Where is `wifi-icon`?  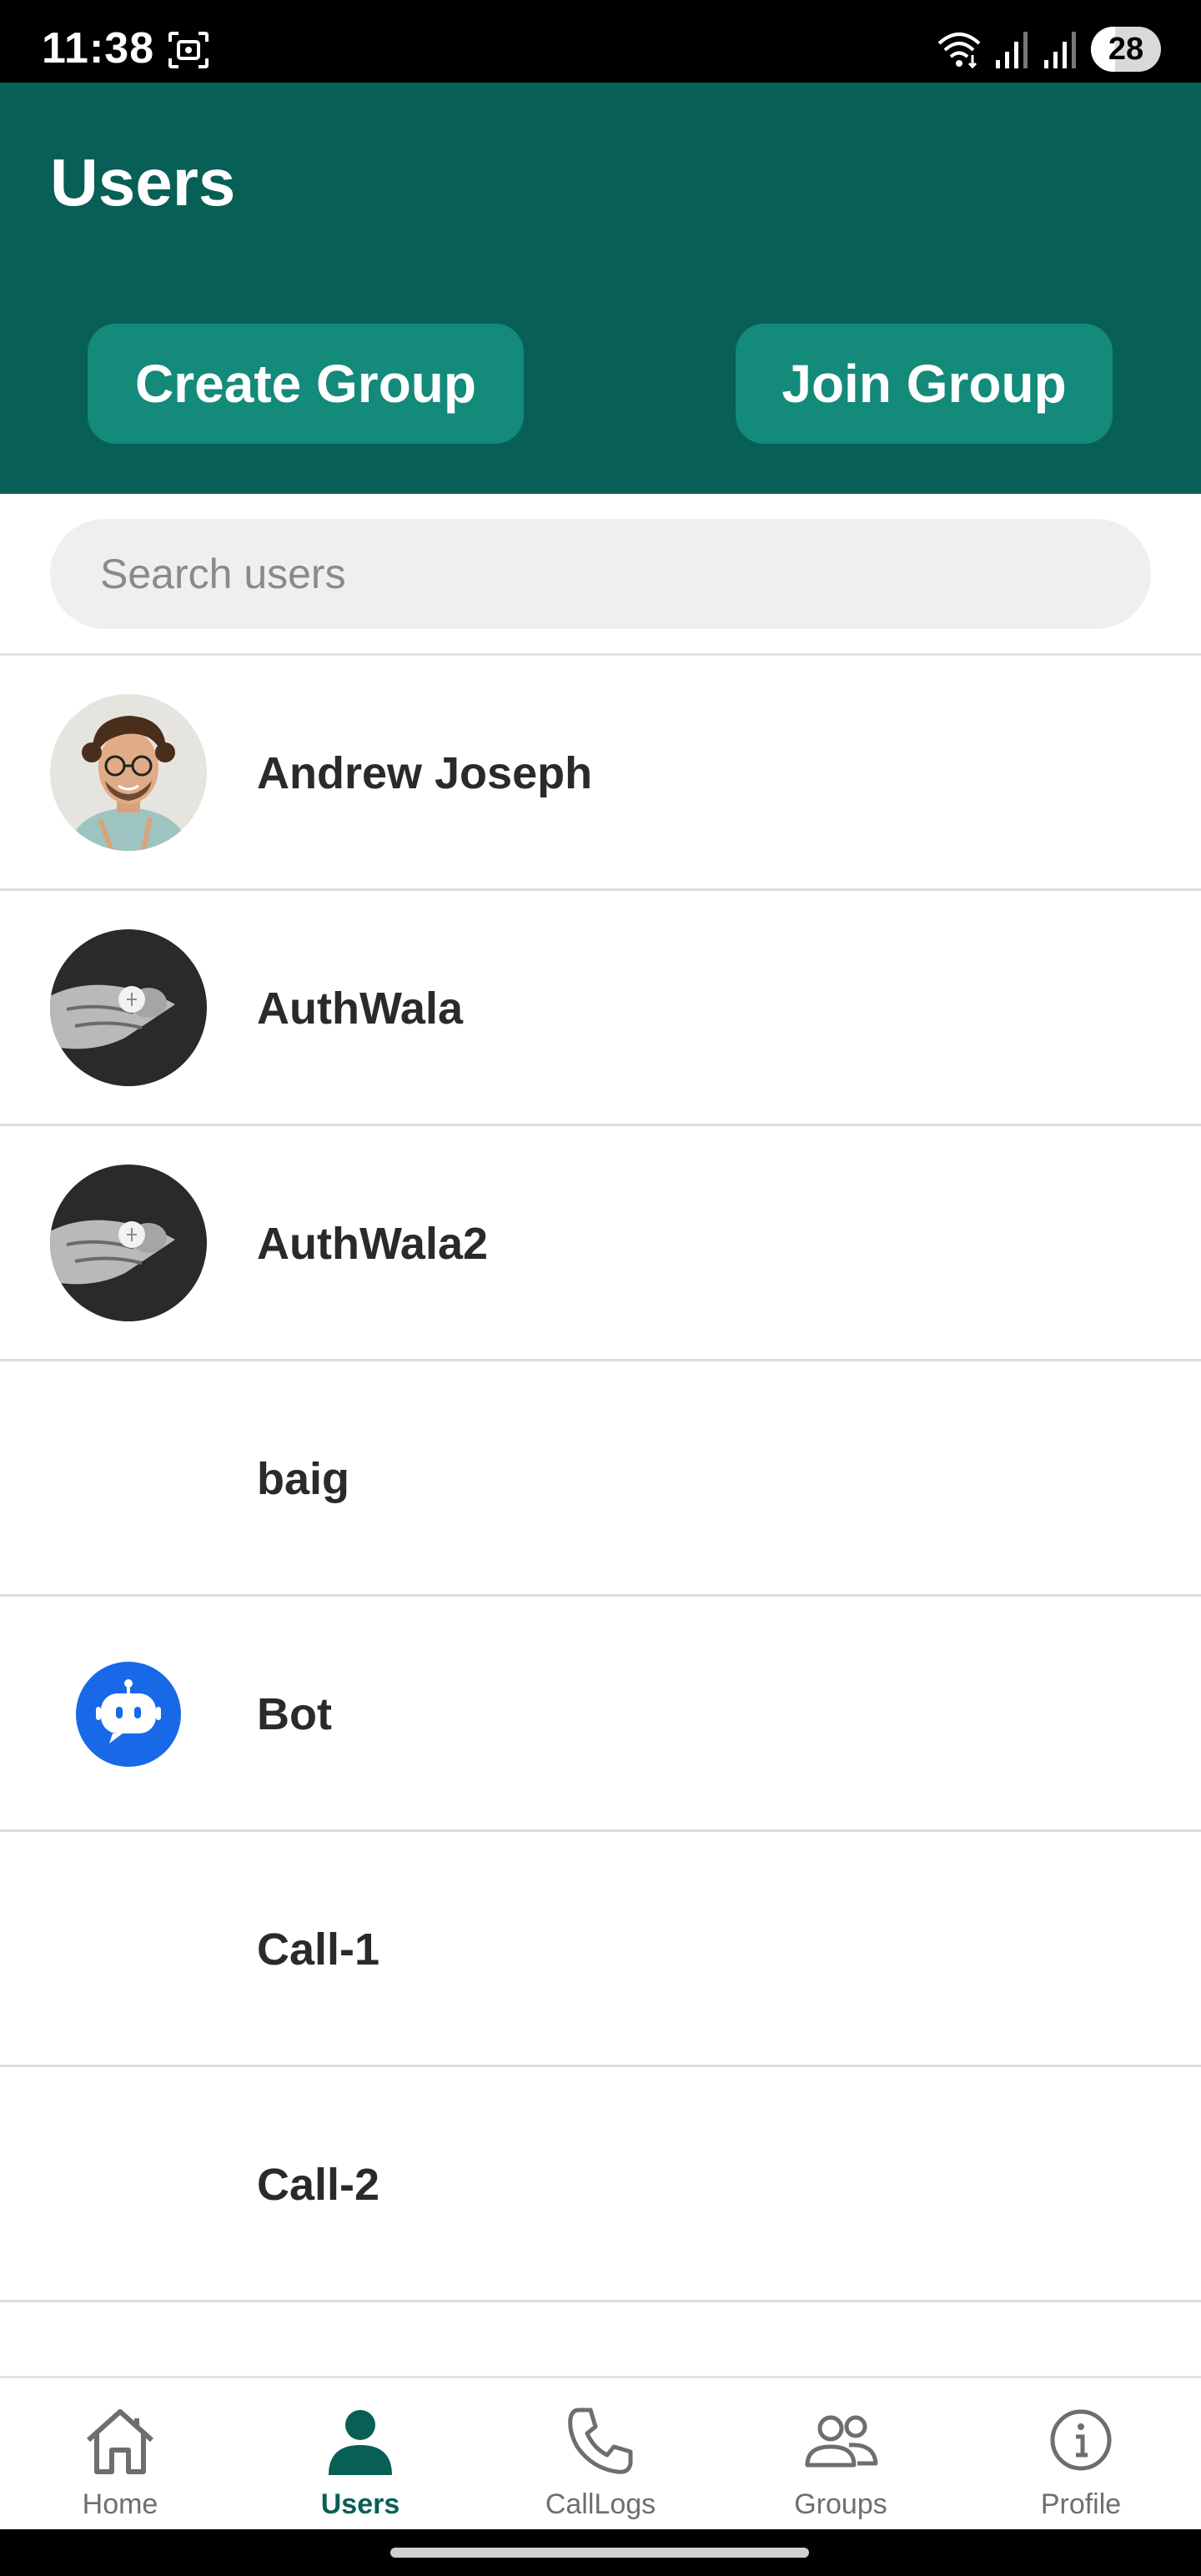
wifi-icon is located at coordinates (959, 51).